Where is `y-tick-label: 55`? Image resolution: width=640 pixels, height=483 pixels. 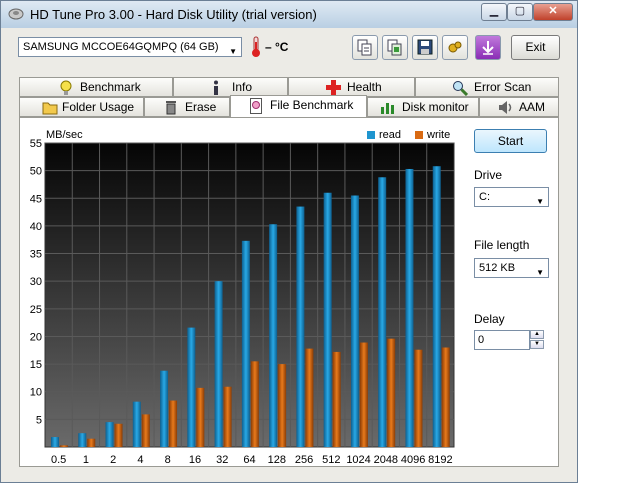 y-tick-label: 55 is located at coordinates (36, 144).